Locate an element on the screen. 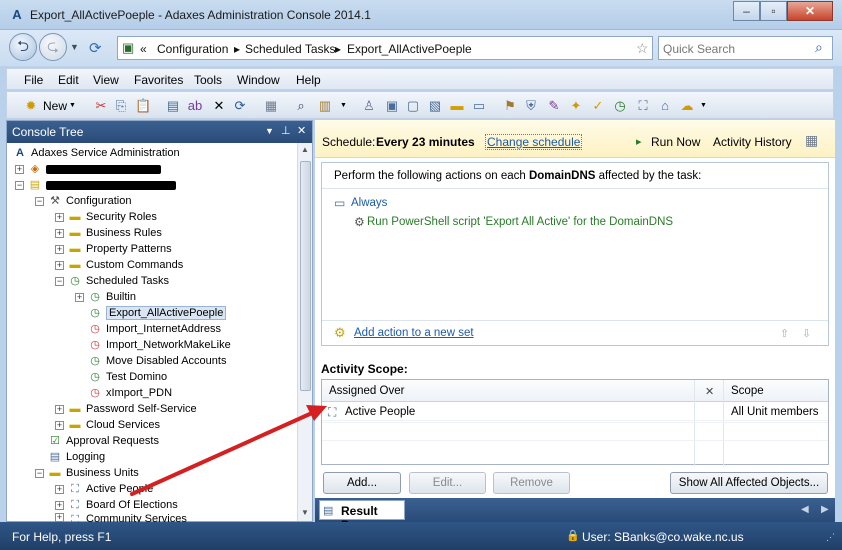 Image resolution: width=842 pixels, height=550 pixels. status-help-text: For Help, press F1 is located at coordinates (62, 537).